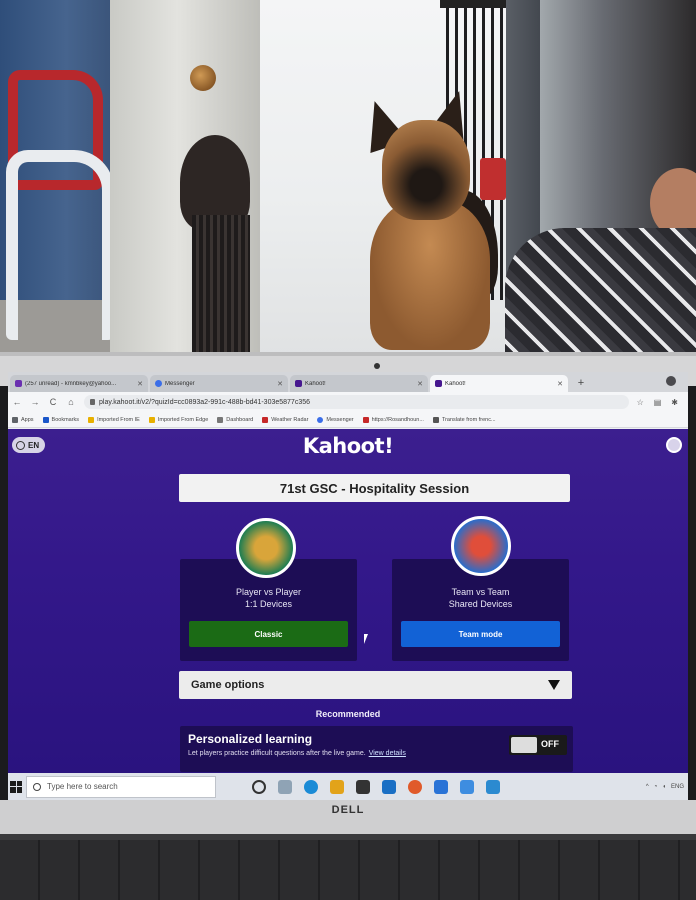  I want to click on dashboard-icon, so click(220, 419).